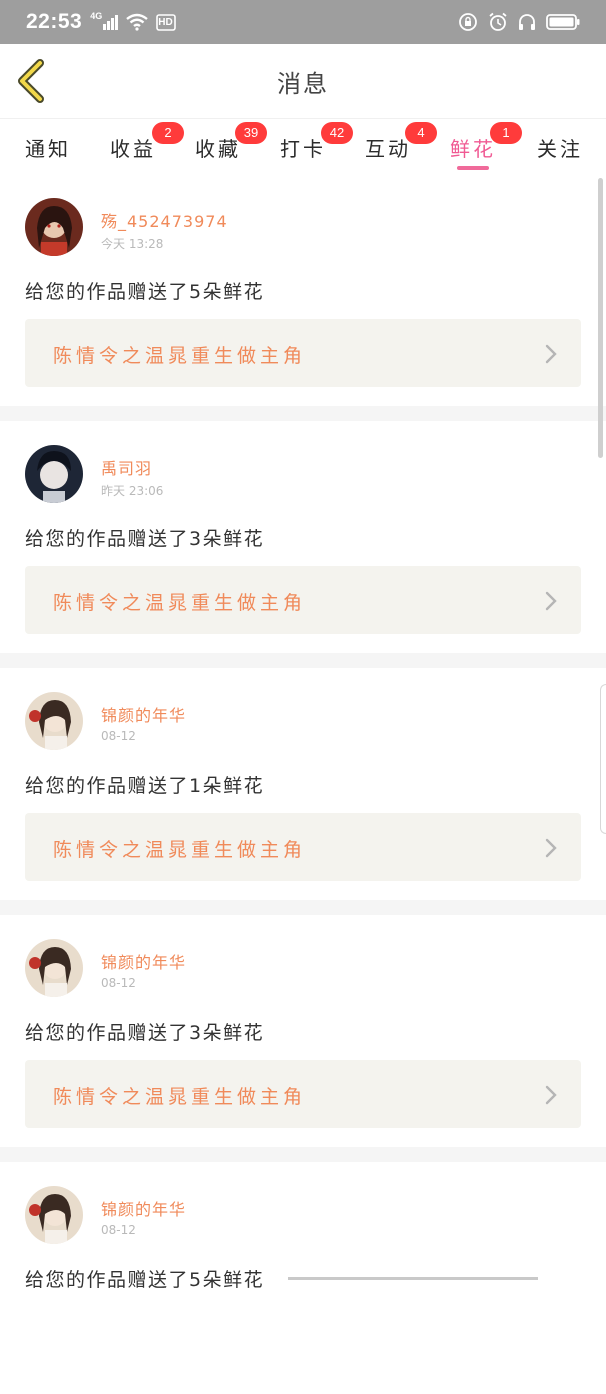 Image resolution: width=606 pixels, height=1394 pixels. I want to click on tab-notifications: 通知, so click(48, 146).